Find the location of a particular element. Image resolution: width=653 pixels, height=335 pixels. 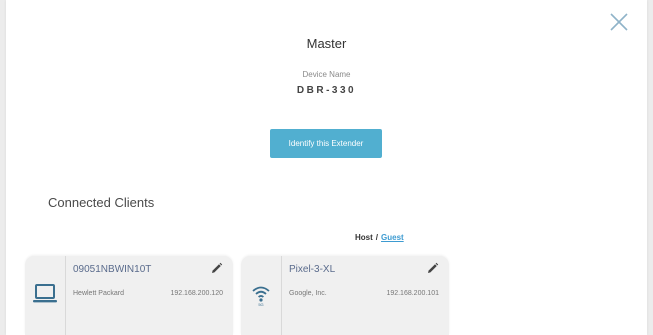

client-ip-address: 192.168.200.101 is located at coordinates (412, 293).